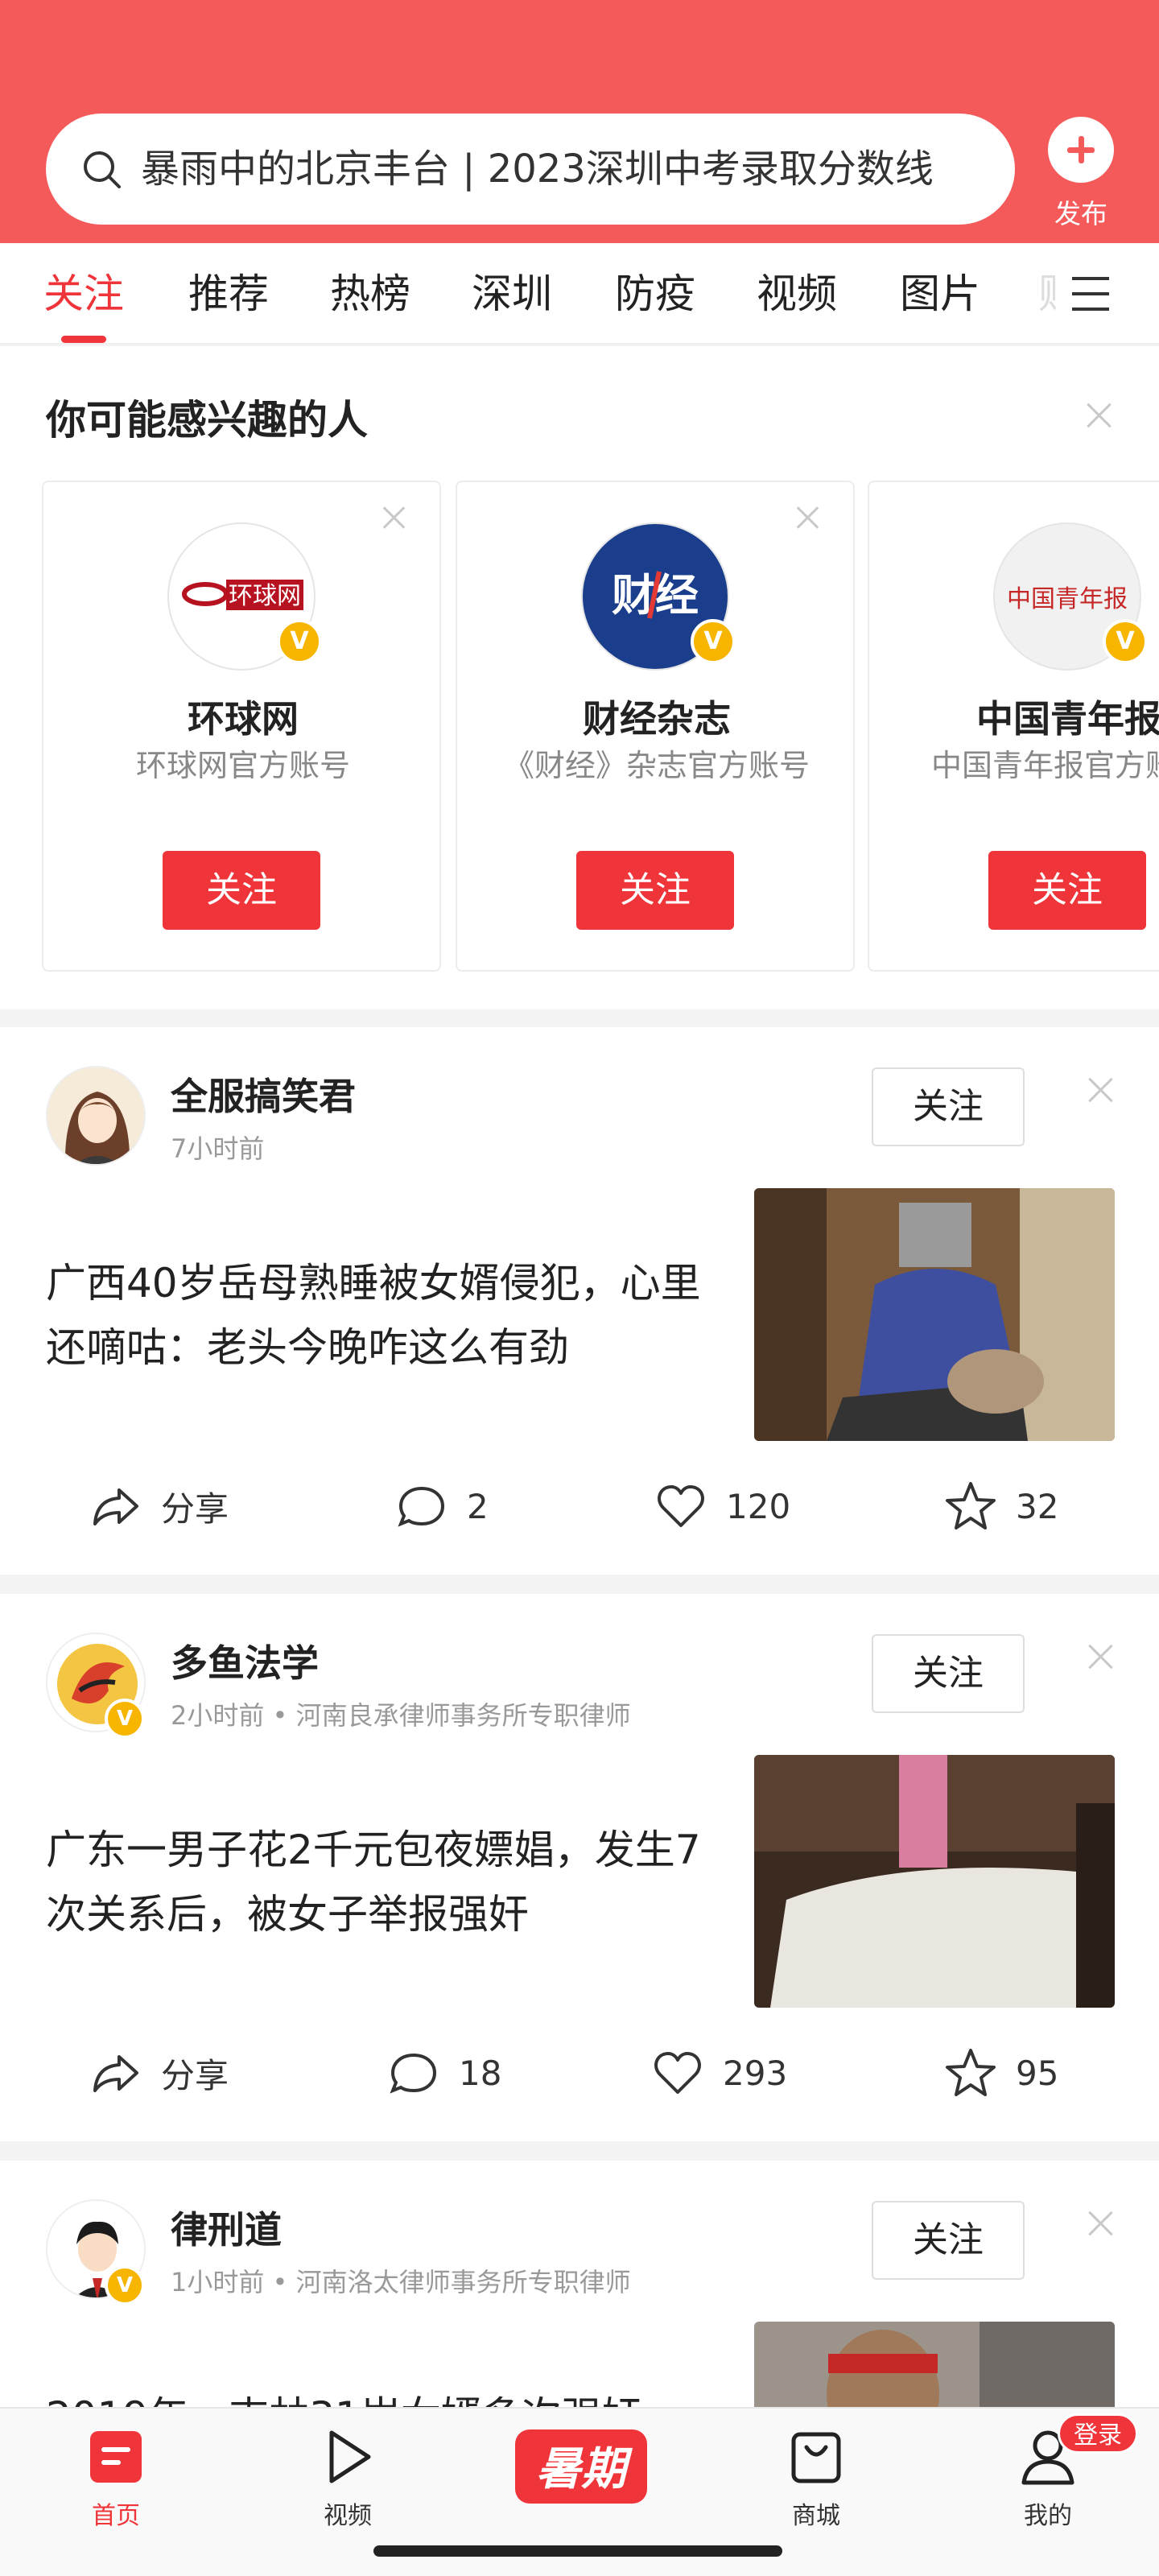  I want to click on publish-label: 发布, so click(1080, 213).